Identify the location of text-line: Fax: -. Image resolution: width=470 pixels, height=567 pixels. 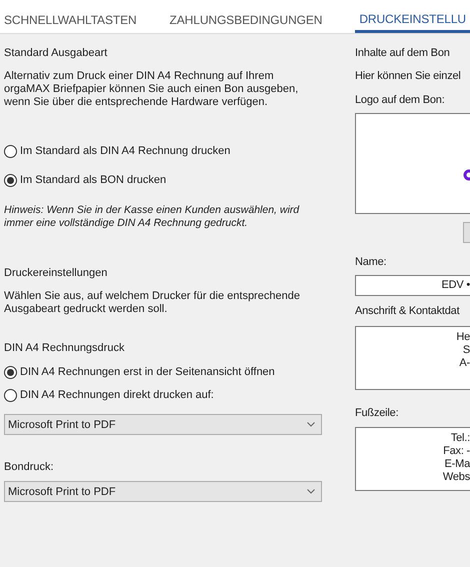
(456, 451).